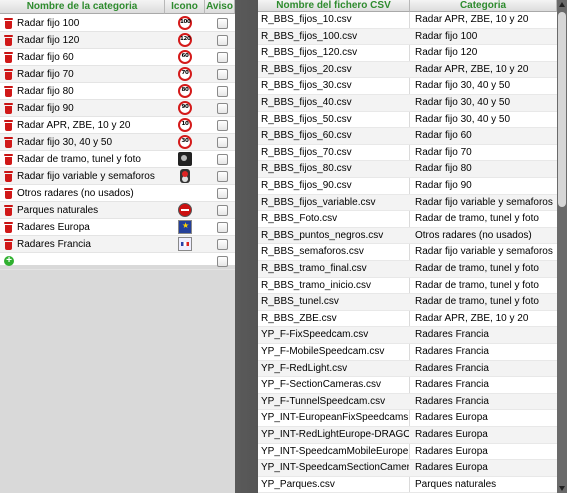 Image resolution: width=567 pixels, height=493 pixels. What do you see at coordinates (220, 7) in the screenshot?
I see `column-header-warning: Aviso` at bounding box center [220, 7].